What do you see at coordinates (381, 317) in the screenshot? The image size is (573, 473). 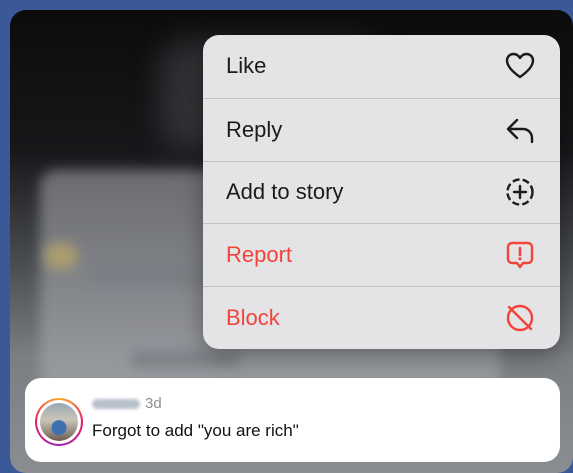 I see `menu-item-block: Block` at bounding box center [381, 317].